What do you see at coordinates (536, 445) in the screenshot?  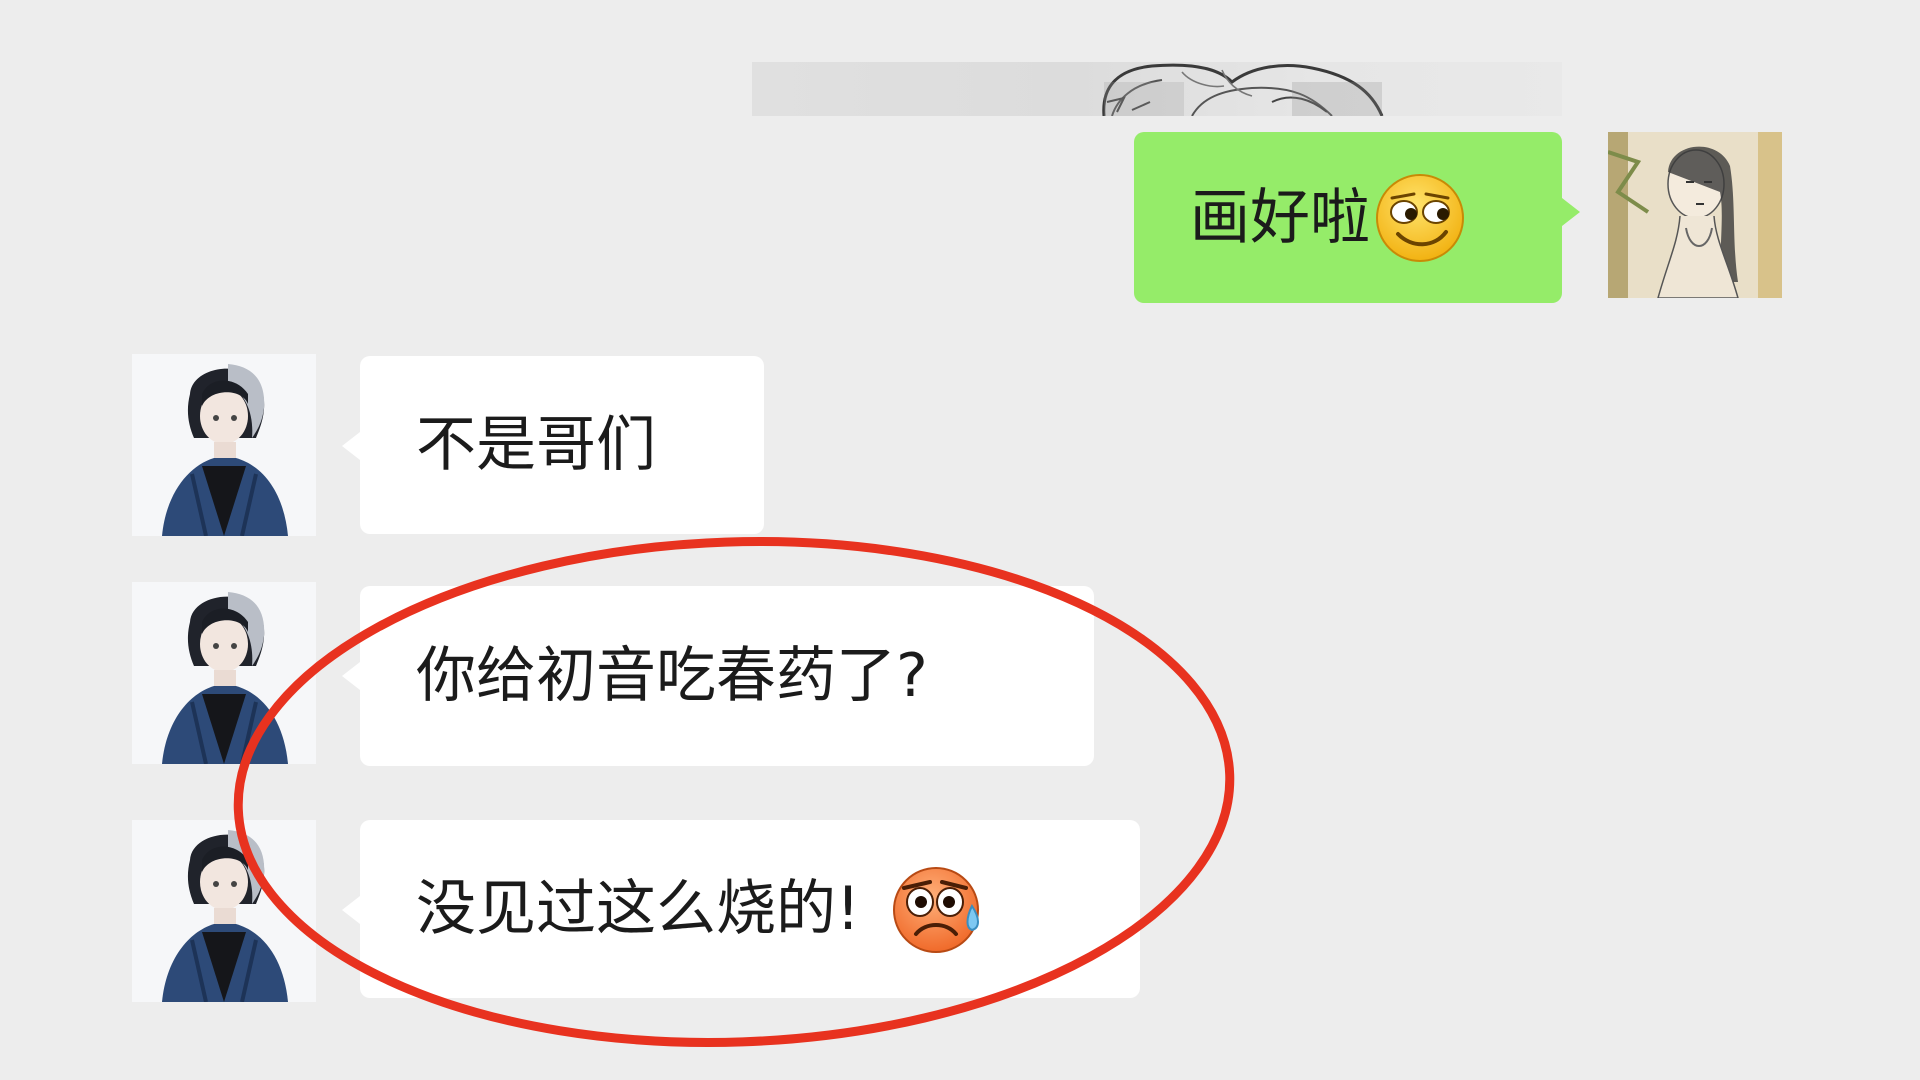 I see `message-text: 不是哥们` at bounding box center [536, 445].